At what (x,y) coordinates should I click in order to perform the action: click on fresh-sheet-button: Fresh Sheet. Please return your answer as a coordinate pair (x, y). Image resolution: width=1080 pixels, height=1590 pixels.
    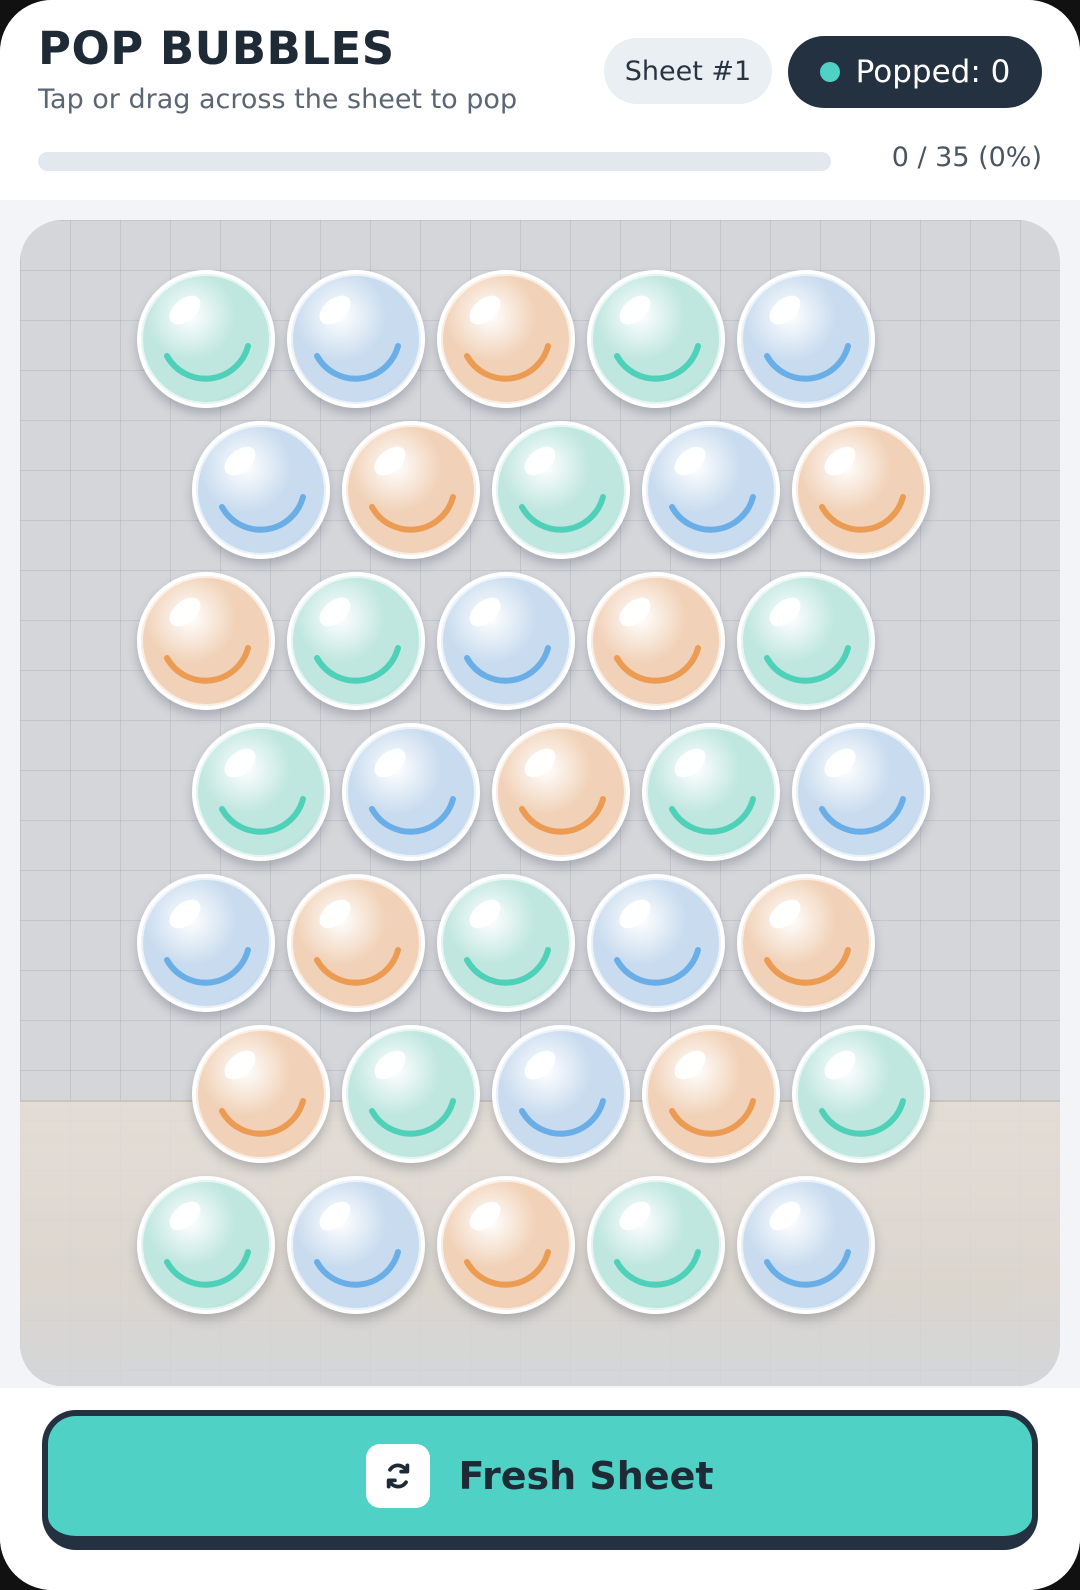
    Looking at the image, I should click on (540, 1480).